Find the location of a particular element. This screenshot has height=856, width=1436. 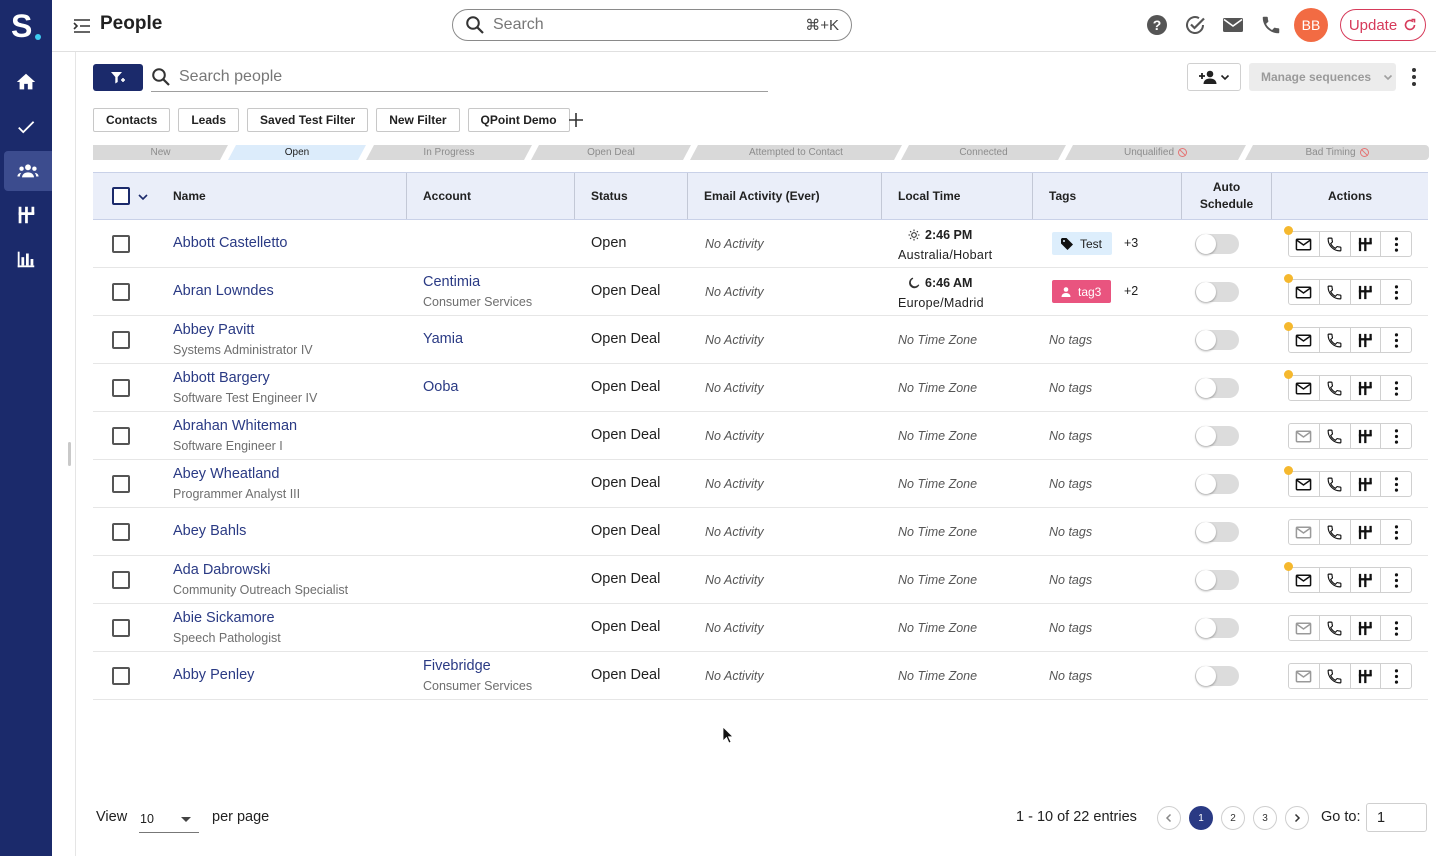

view-chip-new-filter: New Filter is located at coordinates (418, 120).